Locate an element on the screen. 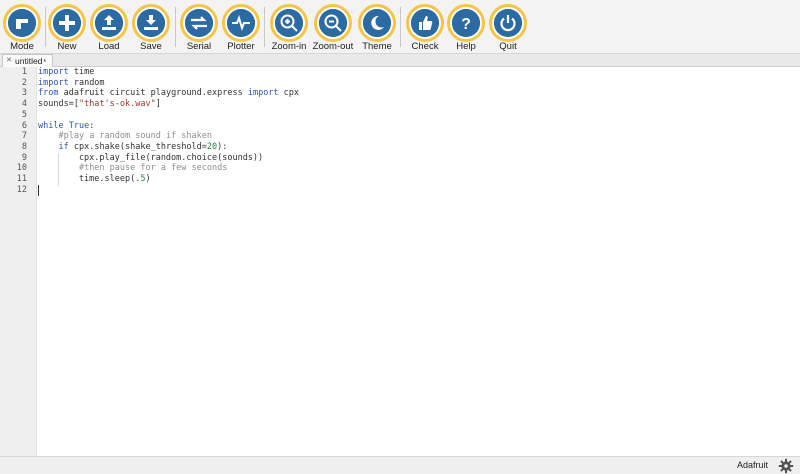 This screenshot has width=800, height=474. mode-indicator: Adafruit is located at coordinates (752, 465).